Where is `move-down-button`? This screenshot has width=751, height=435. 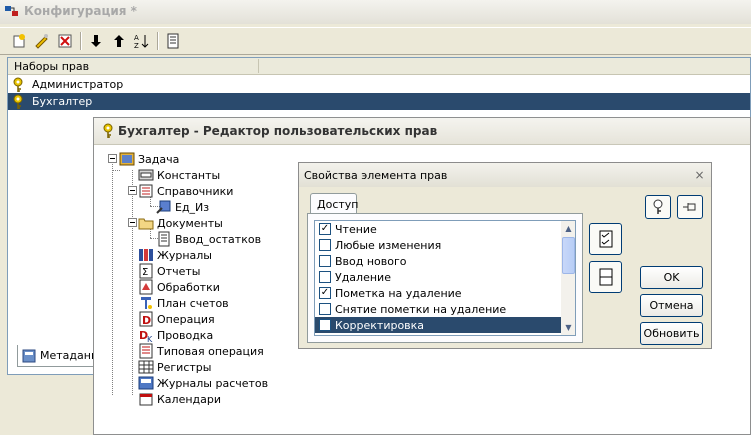 move-down-button is located at coordinates (96, 41).